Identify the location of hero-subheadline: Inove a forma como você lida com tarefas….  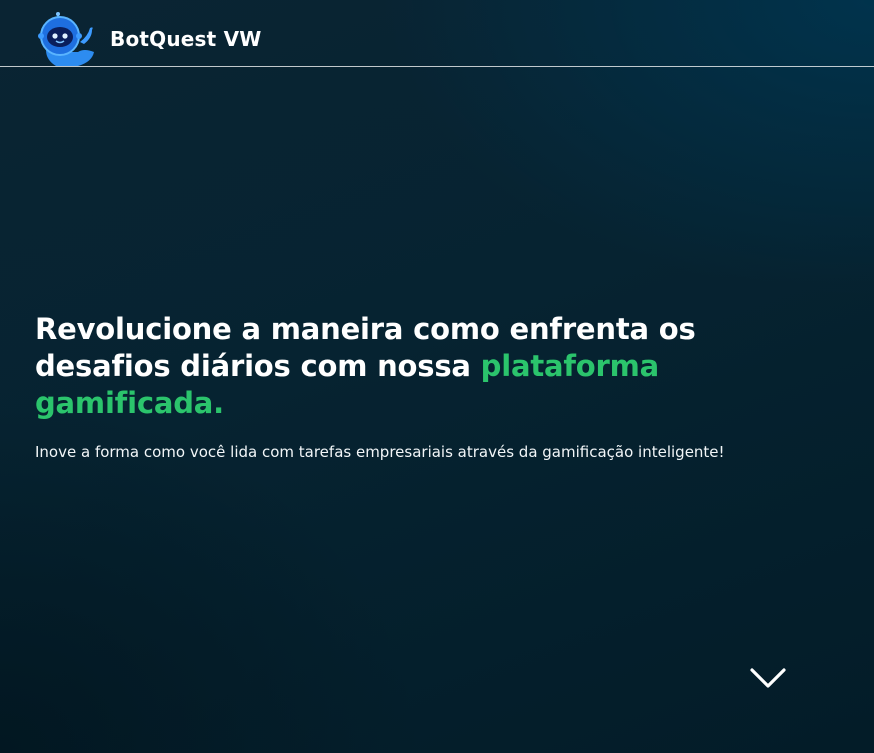
(380, 452).